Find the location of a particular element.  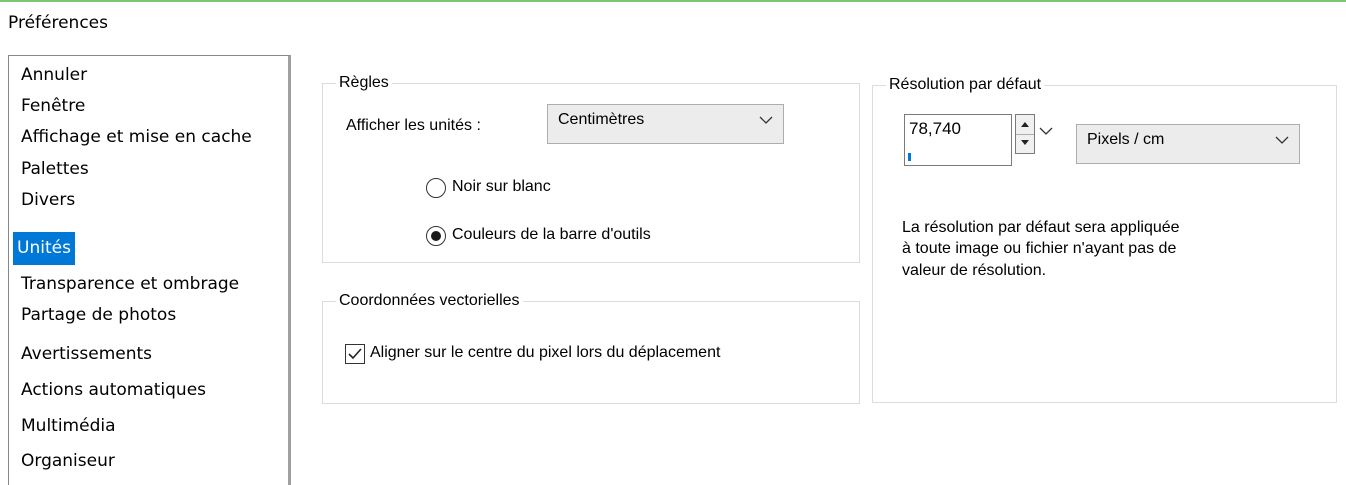

resolution-unit-dropdown: Pixels / cm is located at coordinates (1188, 144).